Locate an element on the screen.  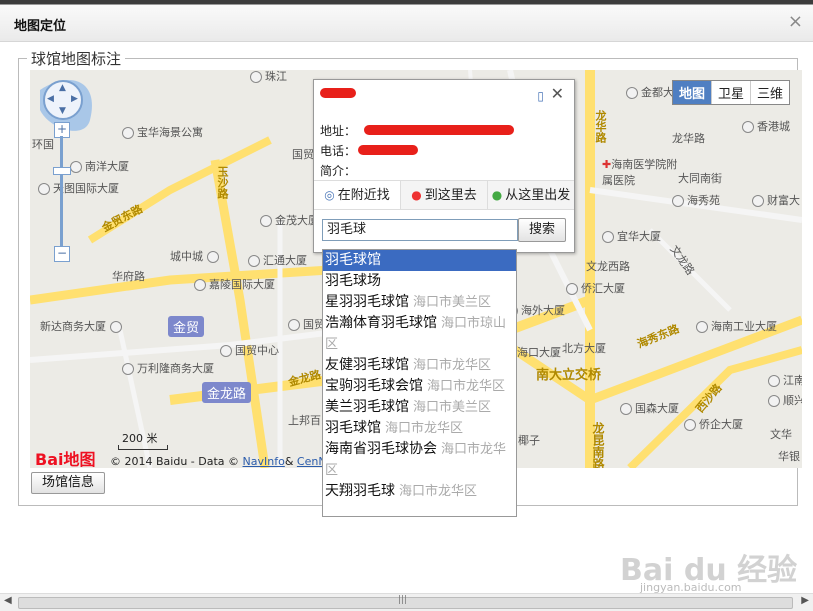
map-label: 城中城 is located at coordinates (196, 256).